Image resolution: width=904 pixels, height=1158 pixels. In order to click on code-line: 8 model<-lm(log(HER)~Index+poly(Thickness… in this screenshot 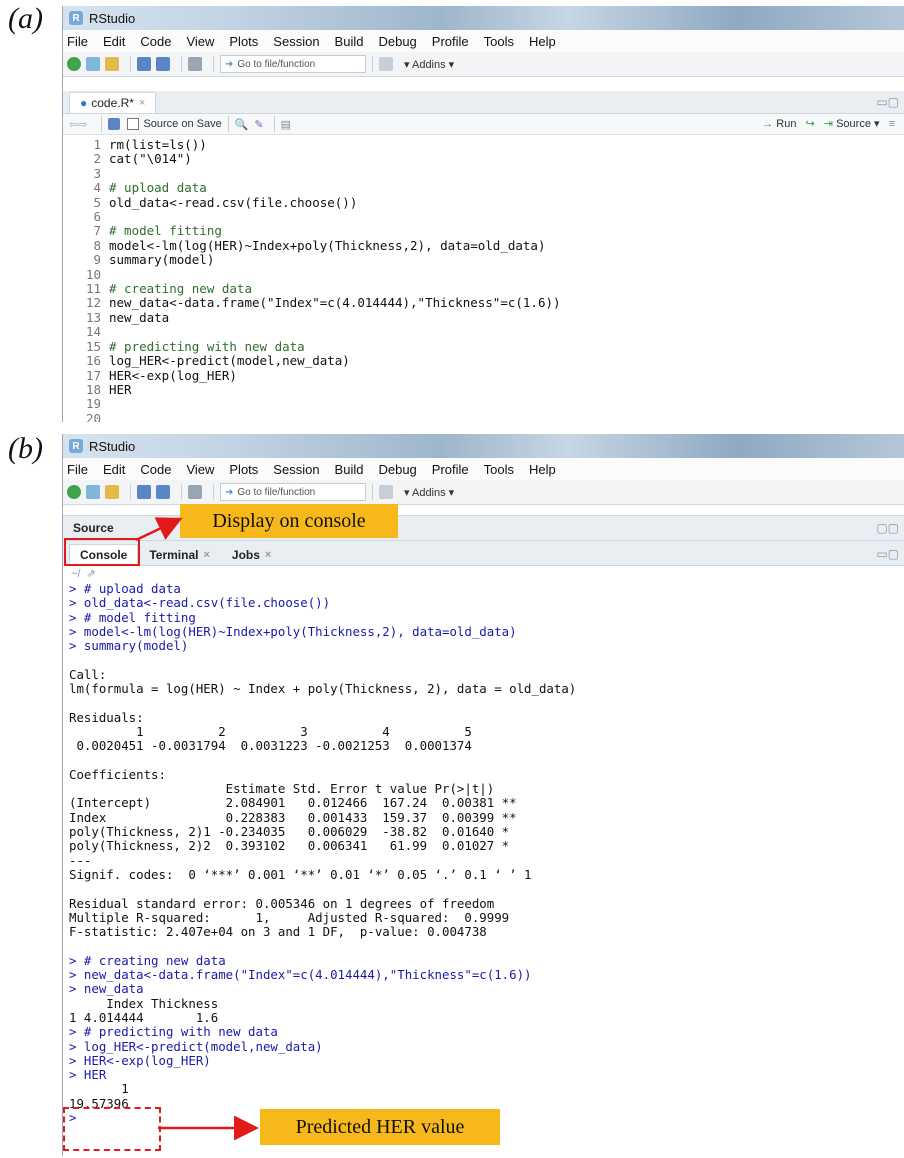, I will do `click(483, 245)`.